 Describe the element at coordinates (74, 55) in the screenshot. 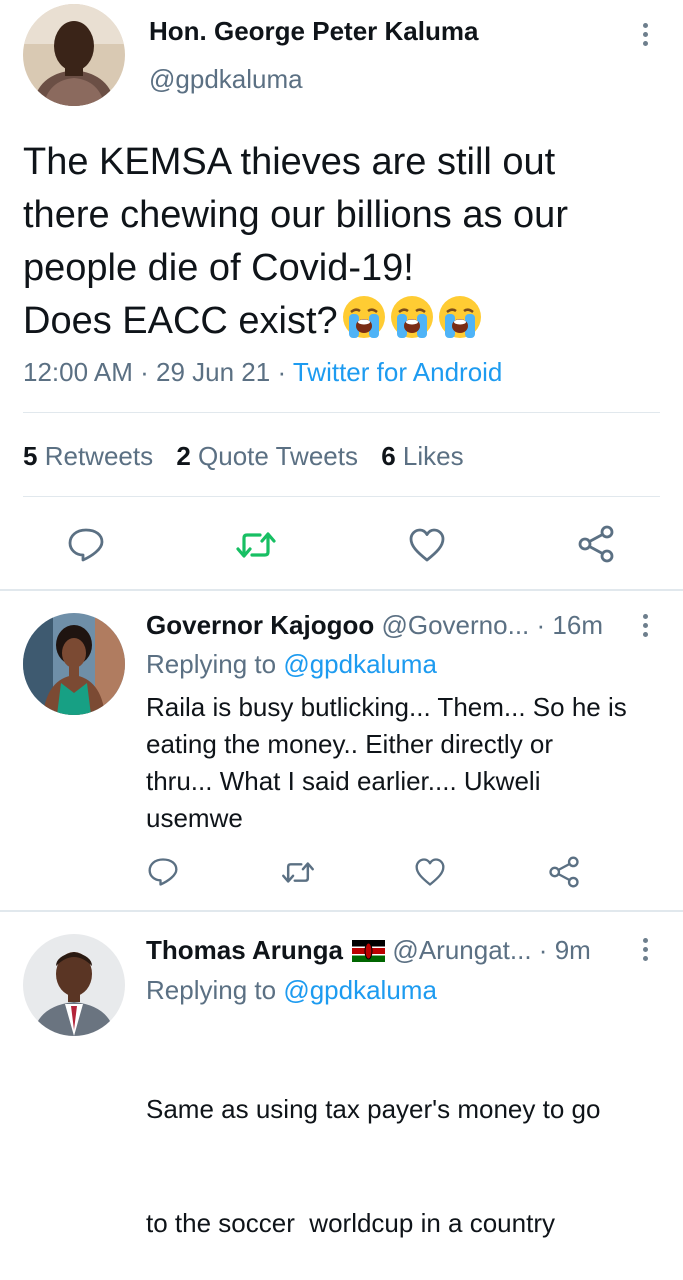

I see `author-avatar` at that location.